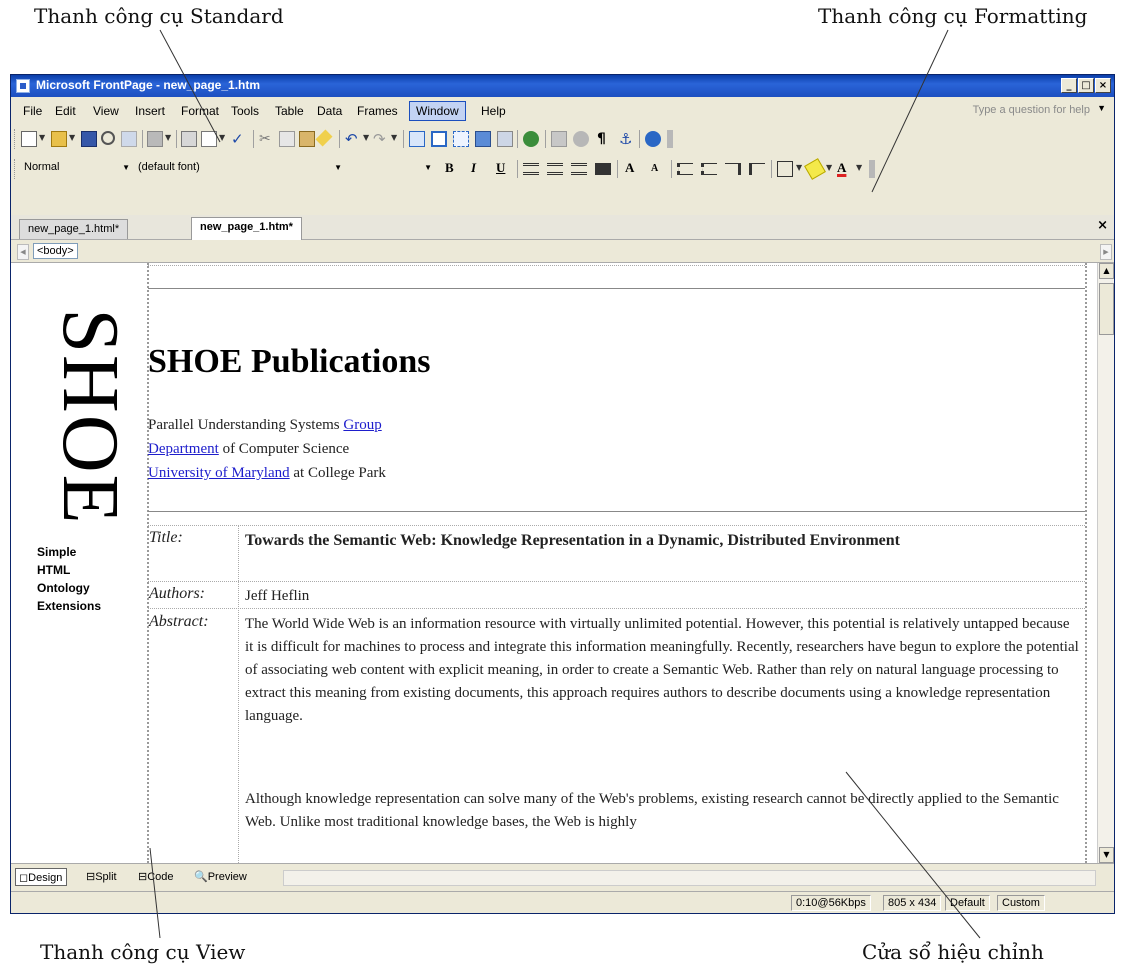  I want to click on font-color-dropdown-icon: ▼, so click(859, 167).